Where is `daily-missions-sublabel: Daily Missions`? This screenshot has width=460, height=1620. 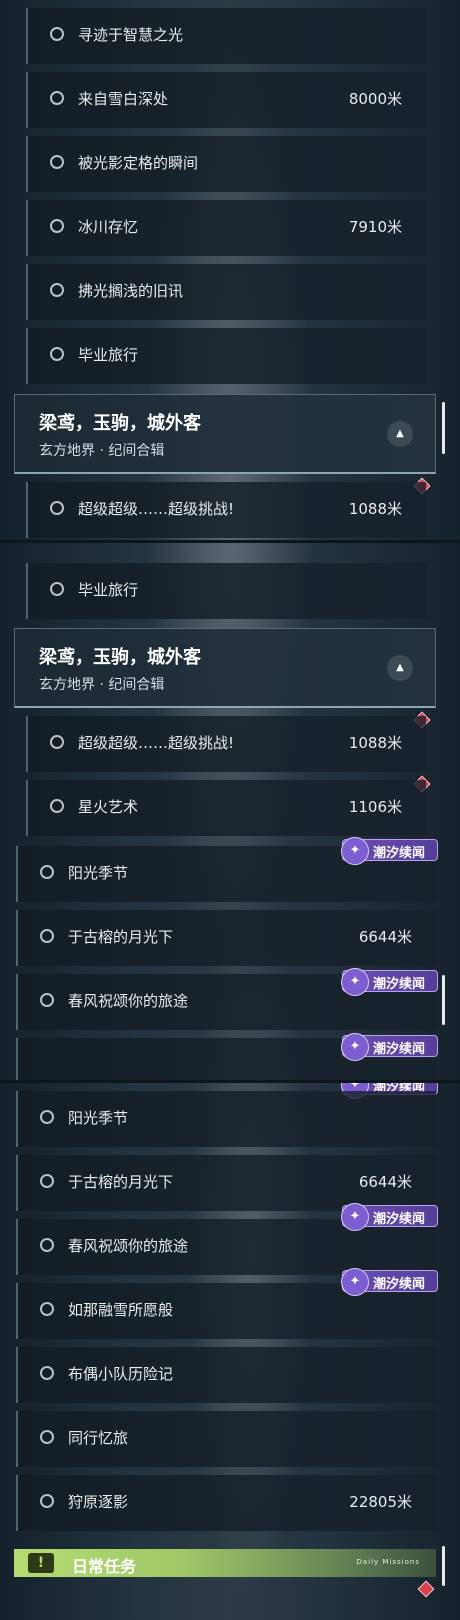 daily-missions-sublabel: Daily Missions is located at coordinates (388, 1562).